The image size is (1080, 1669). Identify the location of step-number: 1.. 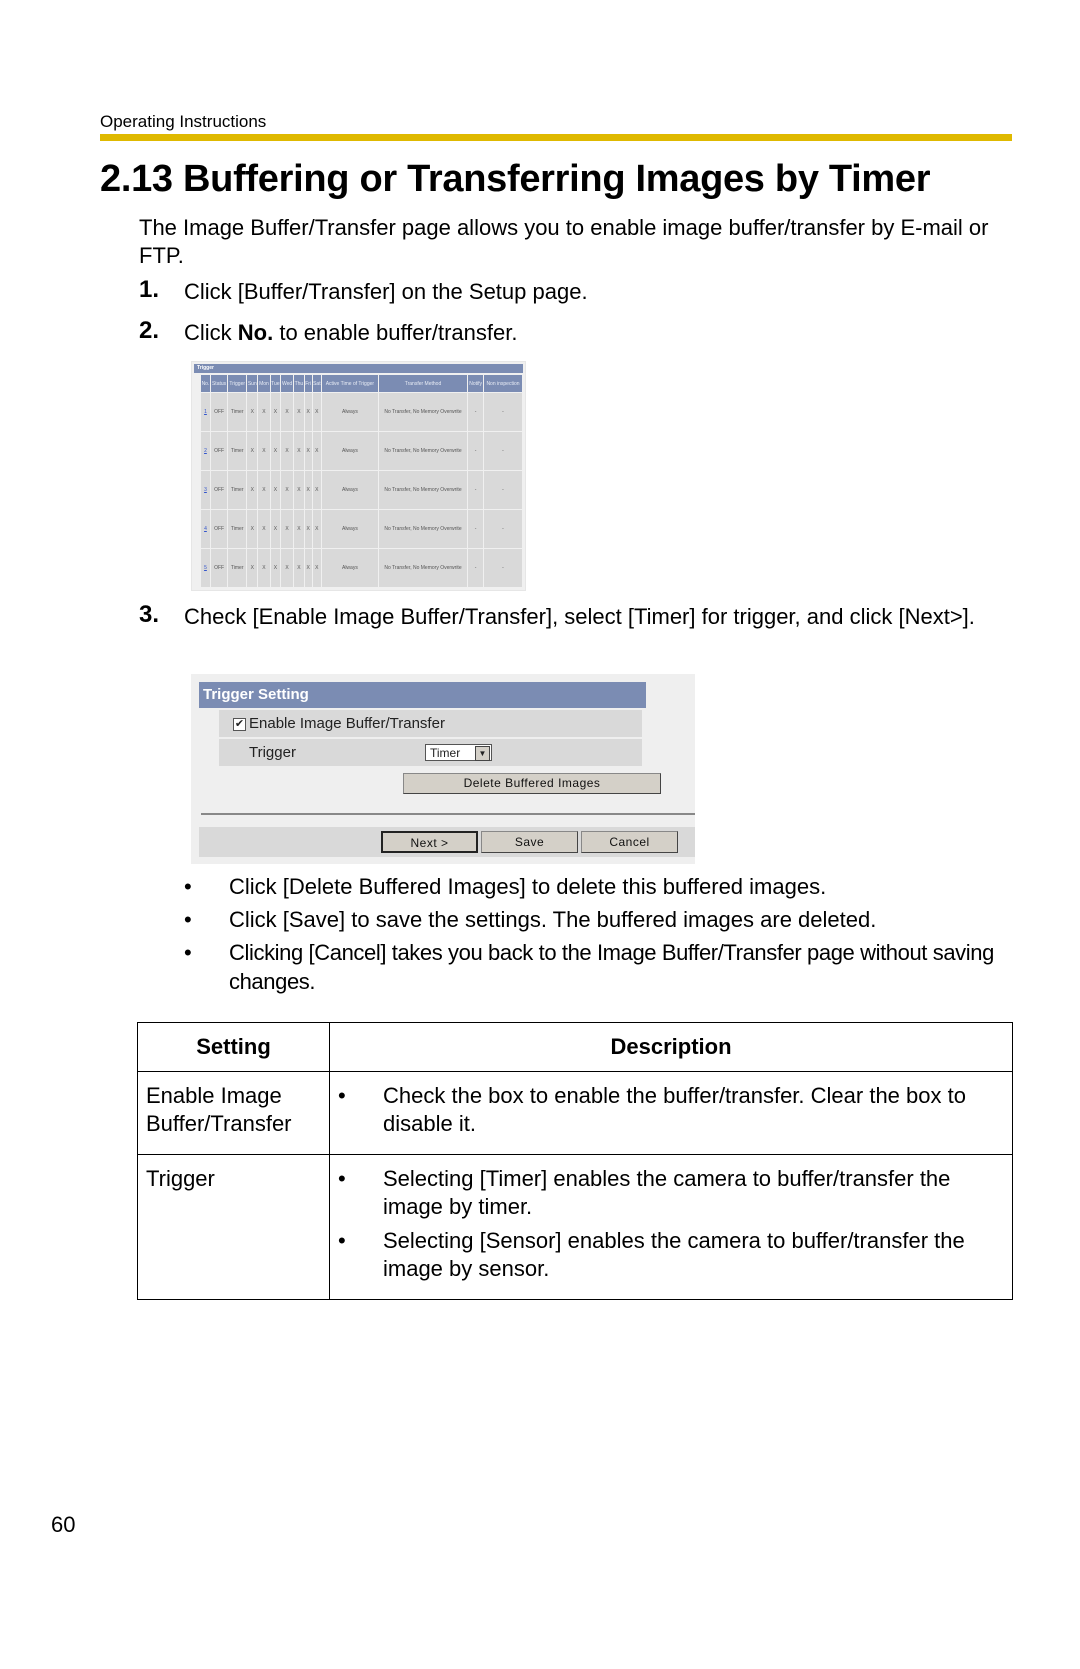
(149, 289).